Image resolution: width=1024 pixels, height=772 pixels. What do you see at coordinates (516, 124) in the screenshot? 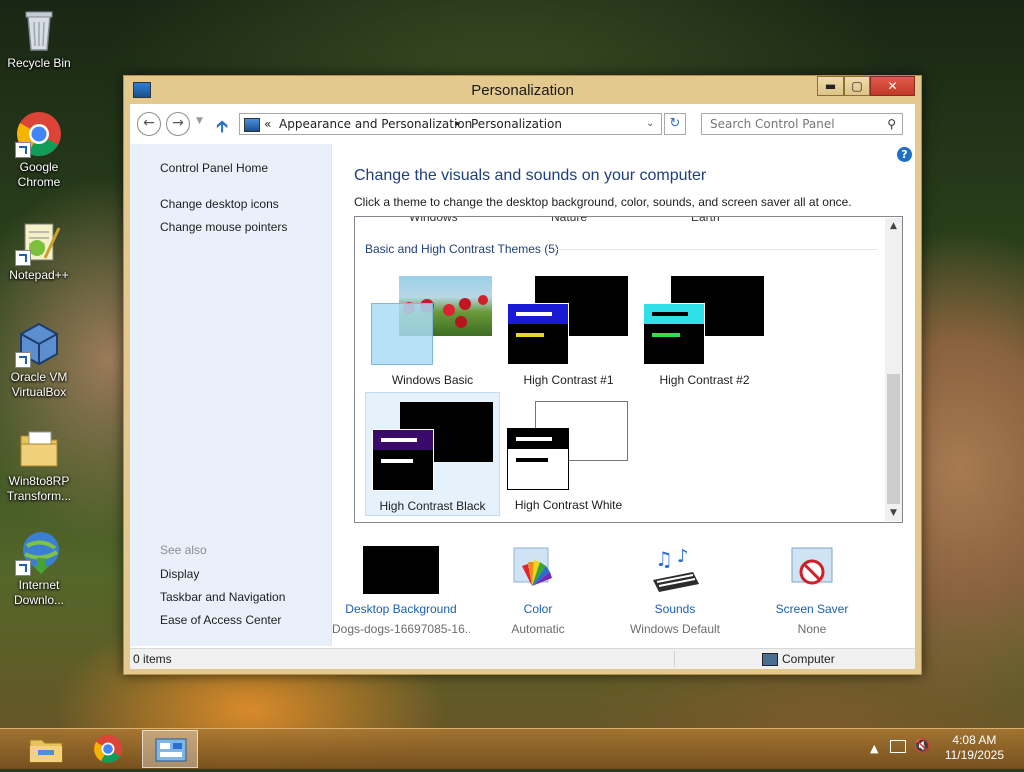
I see `breadcrumb-personalization: Personalization` at bounding box center [516, 124].